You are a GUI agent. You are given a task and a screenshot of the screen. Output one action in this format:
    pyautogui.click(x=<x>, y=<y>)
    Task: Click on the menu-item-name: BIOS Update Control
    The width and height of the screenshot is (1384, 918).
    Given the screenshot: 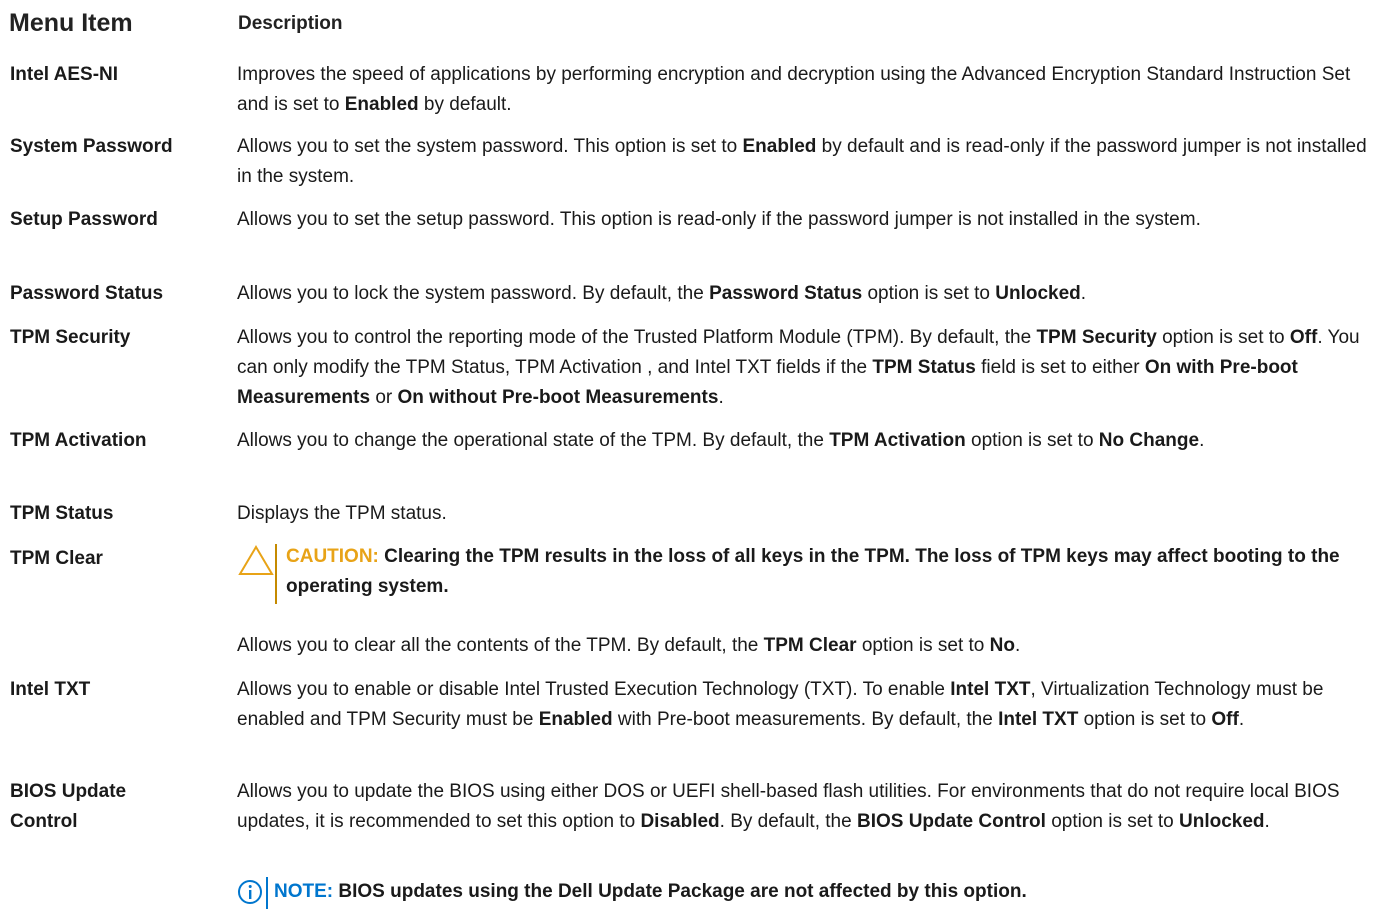 What is the action you would take?
    pyautogui.click(x=68, y=806)
    